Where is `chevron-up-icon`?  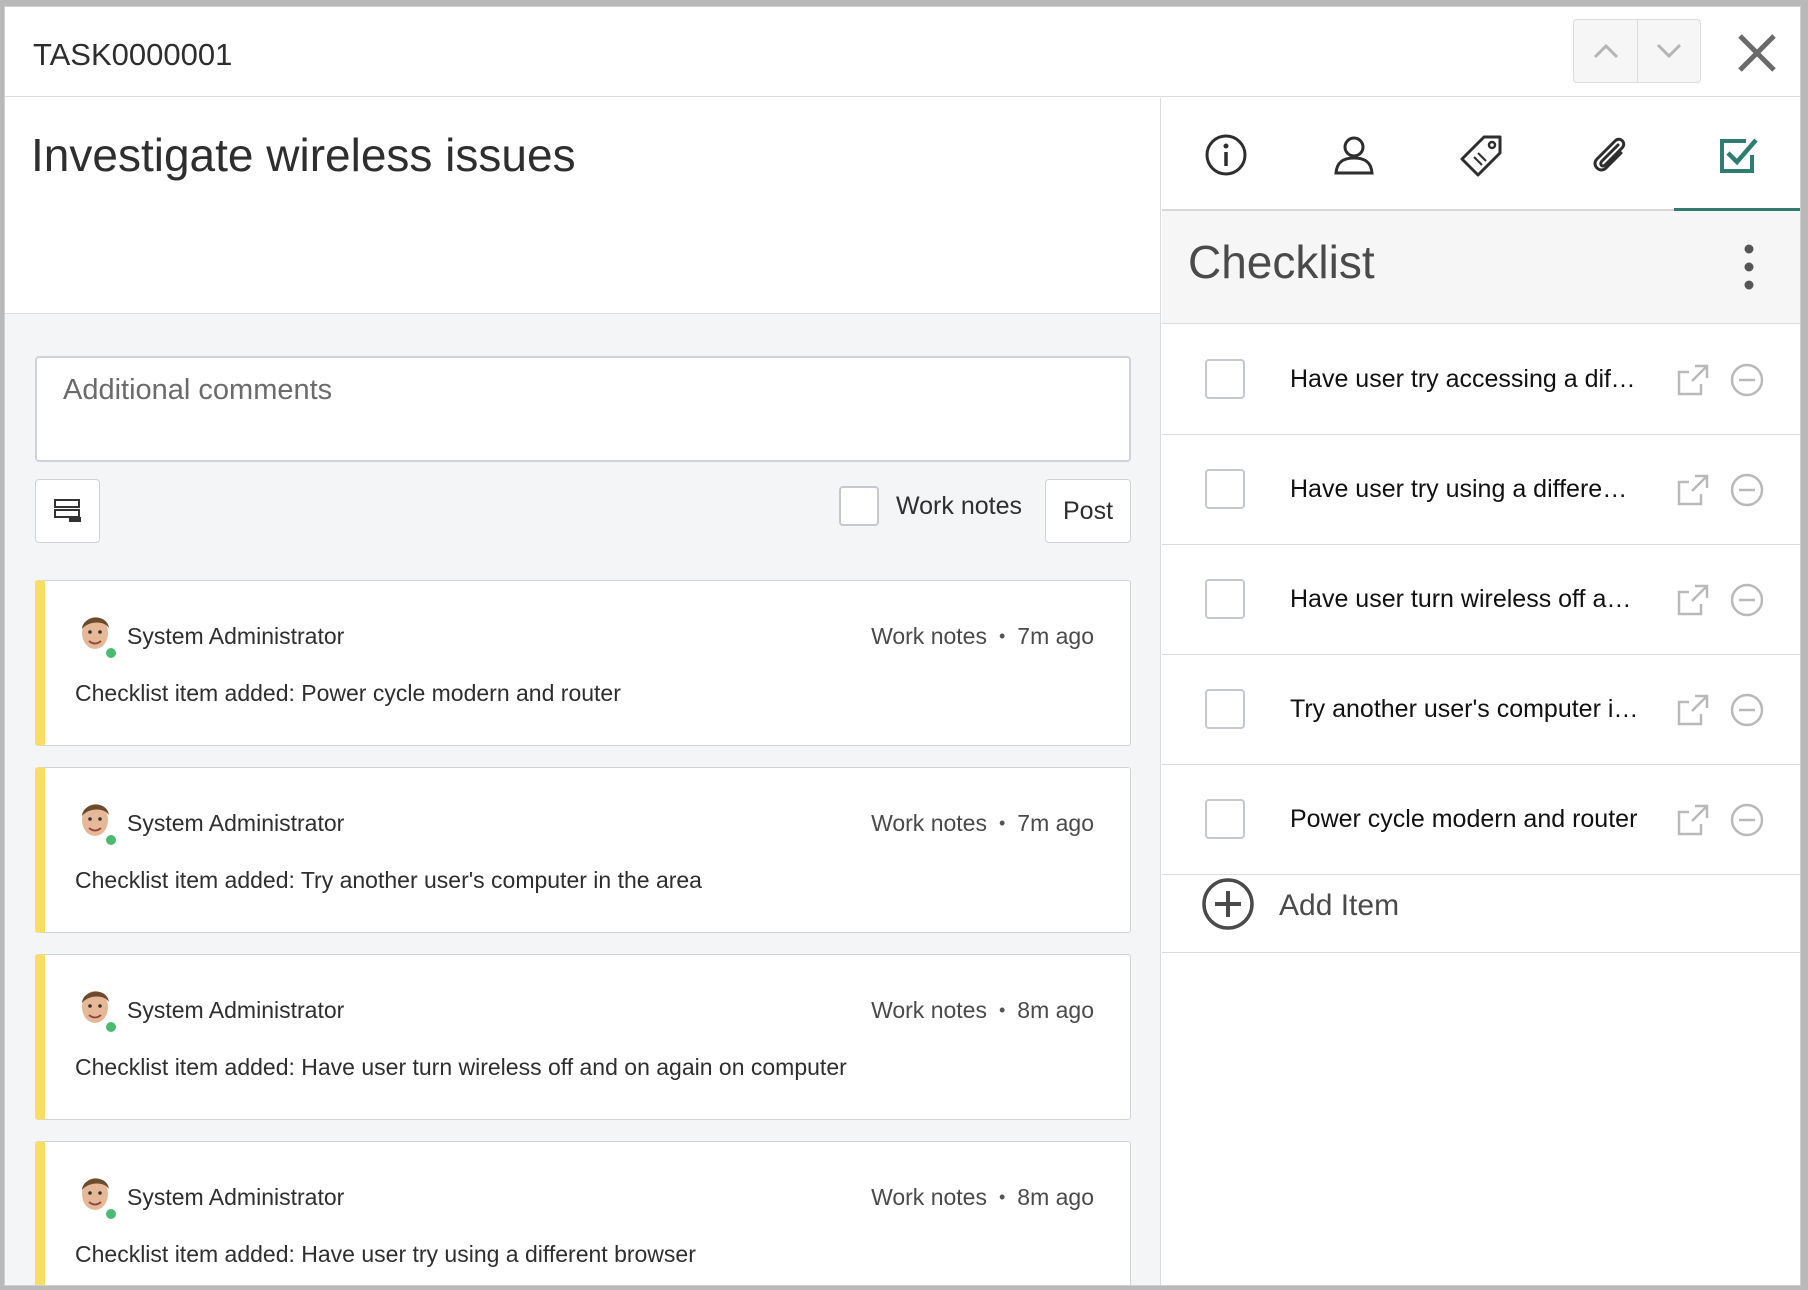 chevron-up-icon is located at coordinates (1605, 51).